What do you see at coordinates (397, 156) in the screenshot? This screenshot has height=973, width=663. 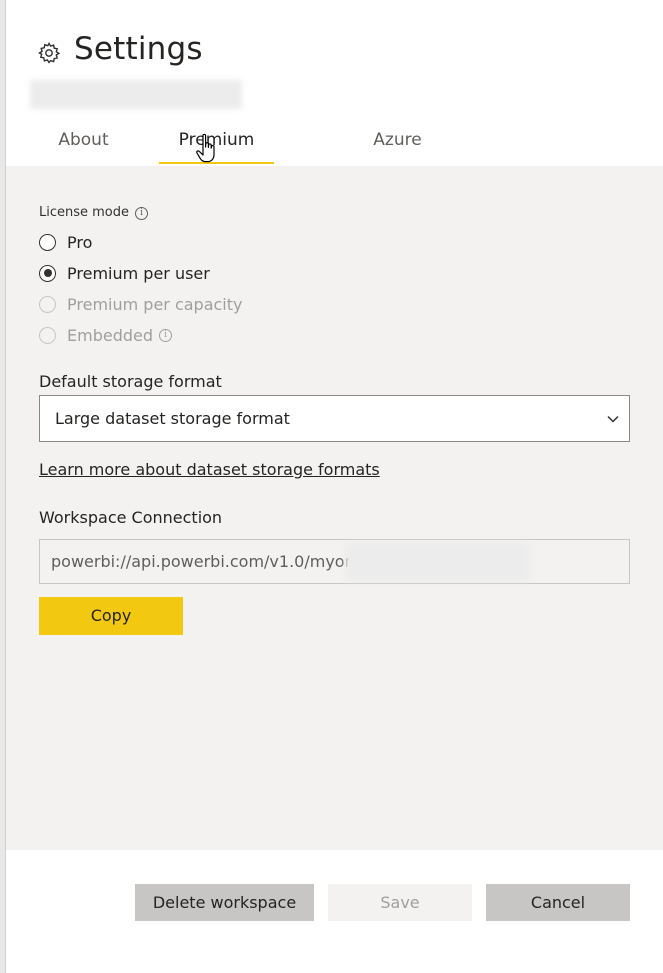 I see `tab-azure-connections: Azure connections` at bounding box center [397, 156].